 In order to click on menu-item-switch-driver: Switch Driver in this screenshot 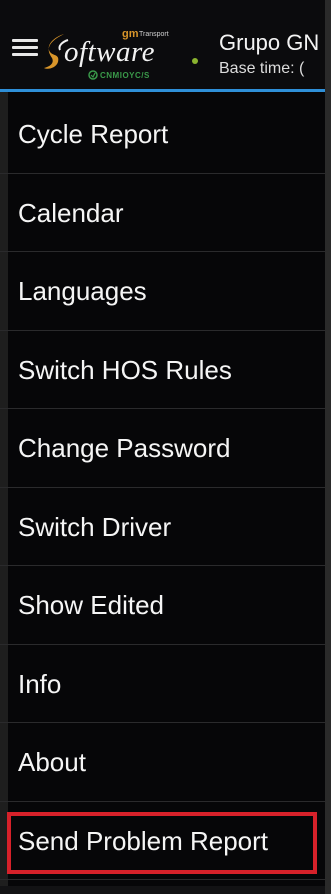, I will do `click(165, 527)`.